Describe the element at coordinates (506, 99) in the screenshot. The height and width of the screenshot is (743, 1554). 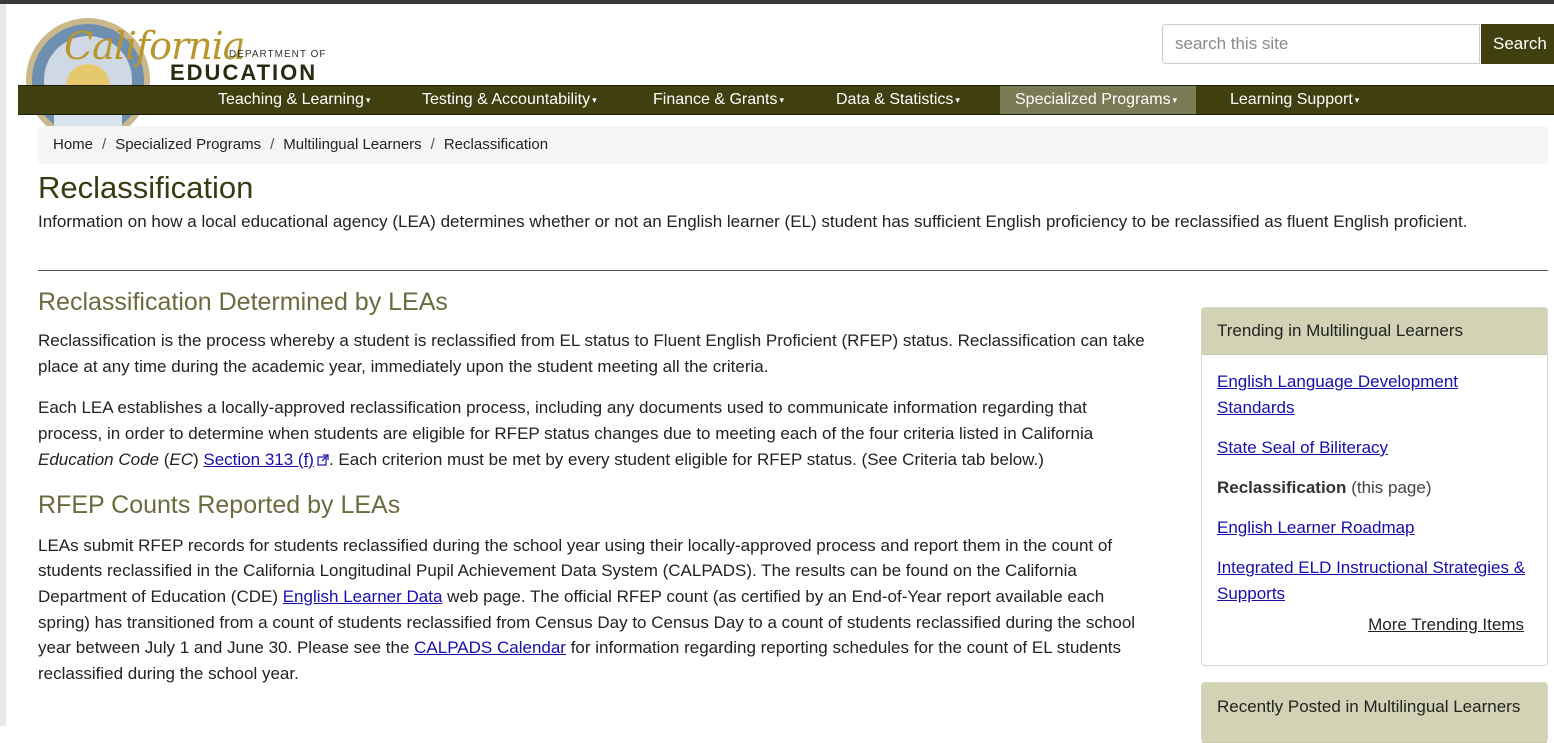
I see `nav-label: Testing & Accountability` at that location.